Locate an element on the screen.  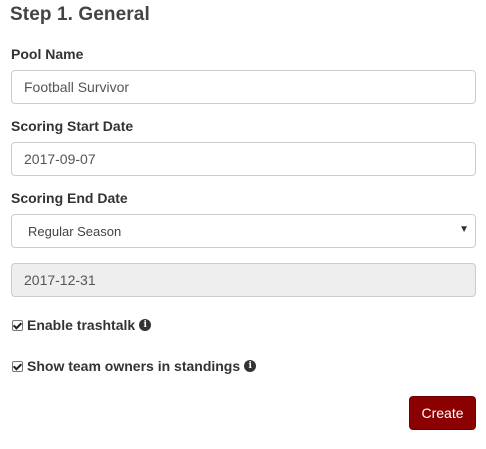
create-button: Create is located at coordinates (442, 413).